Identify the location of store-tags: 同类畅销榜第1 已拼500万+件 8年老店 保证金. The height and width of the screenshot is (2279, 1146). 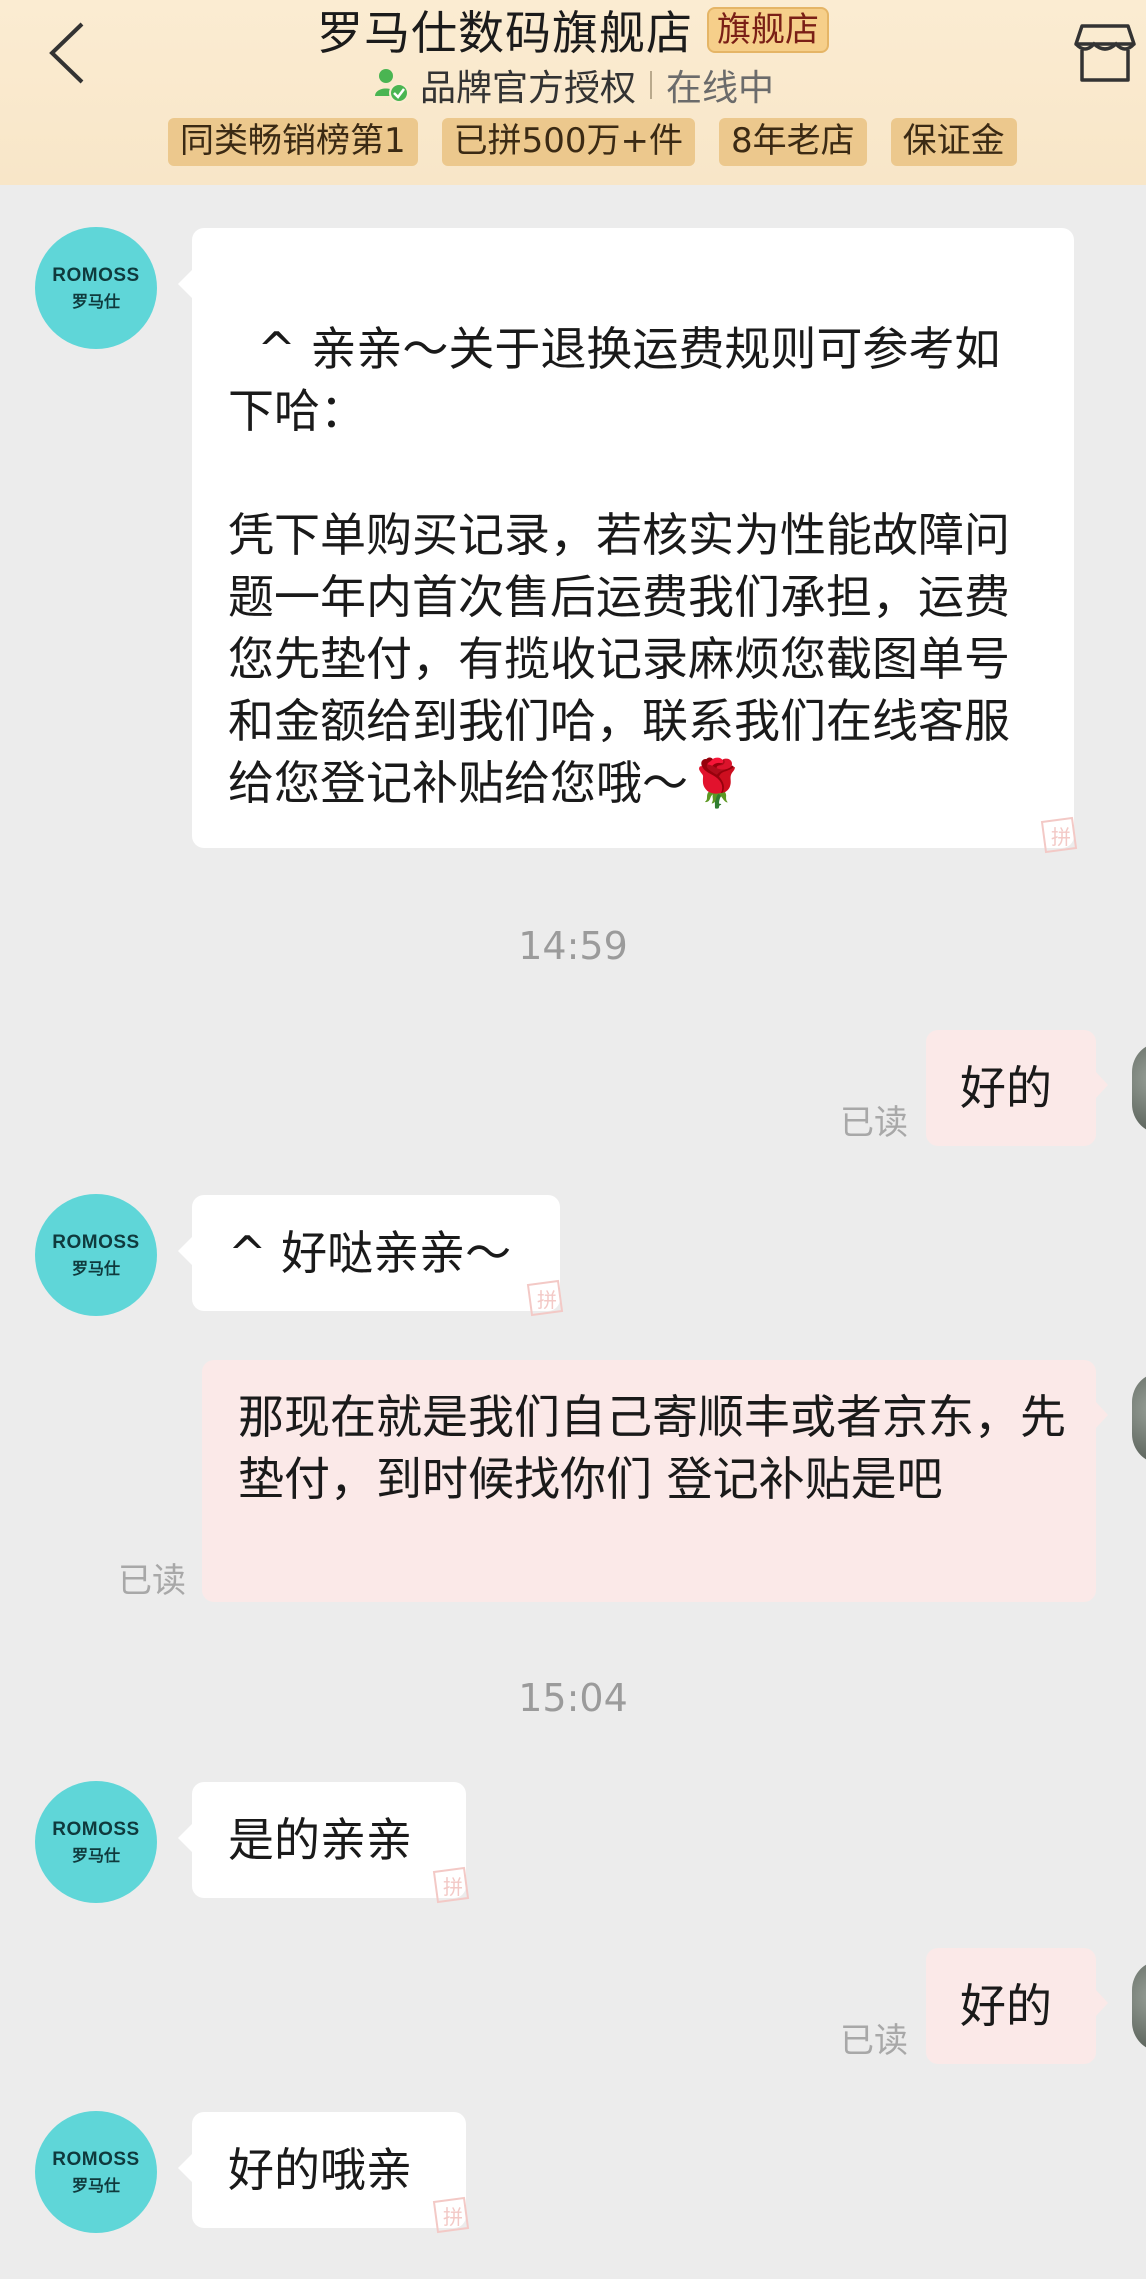
(592, 142).